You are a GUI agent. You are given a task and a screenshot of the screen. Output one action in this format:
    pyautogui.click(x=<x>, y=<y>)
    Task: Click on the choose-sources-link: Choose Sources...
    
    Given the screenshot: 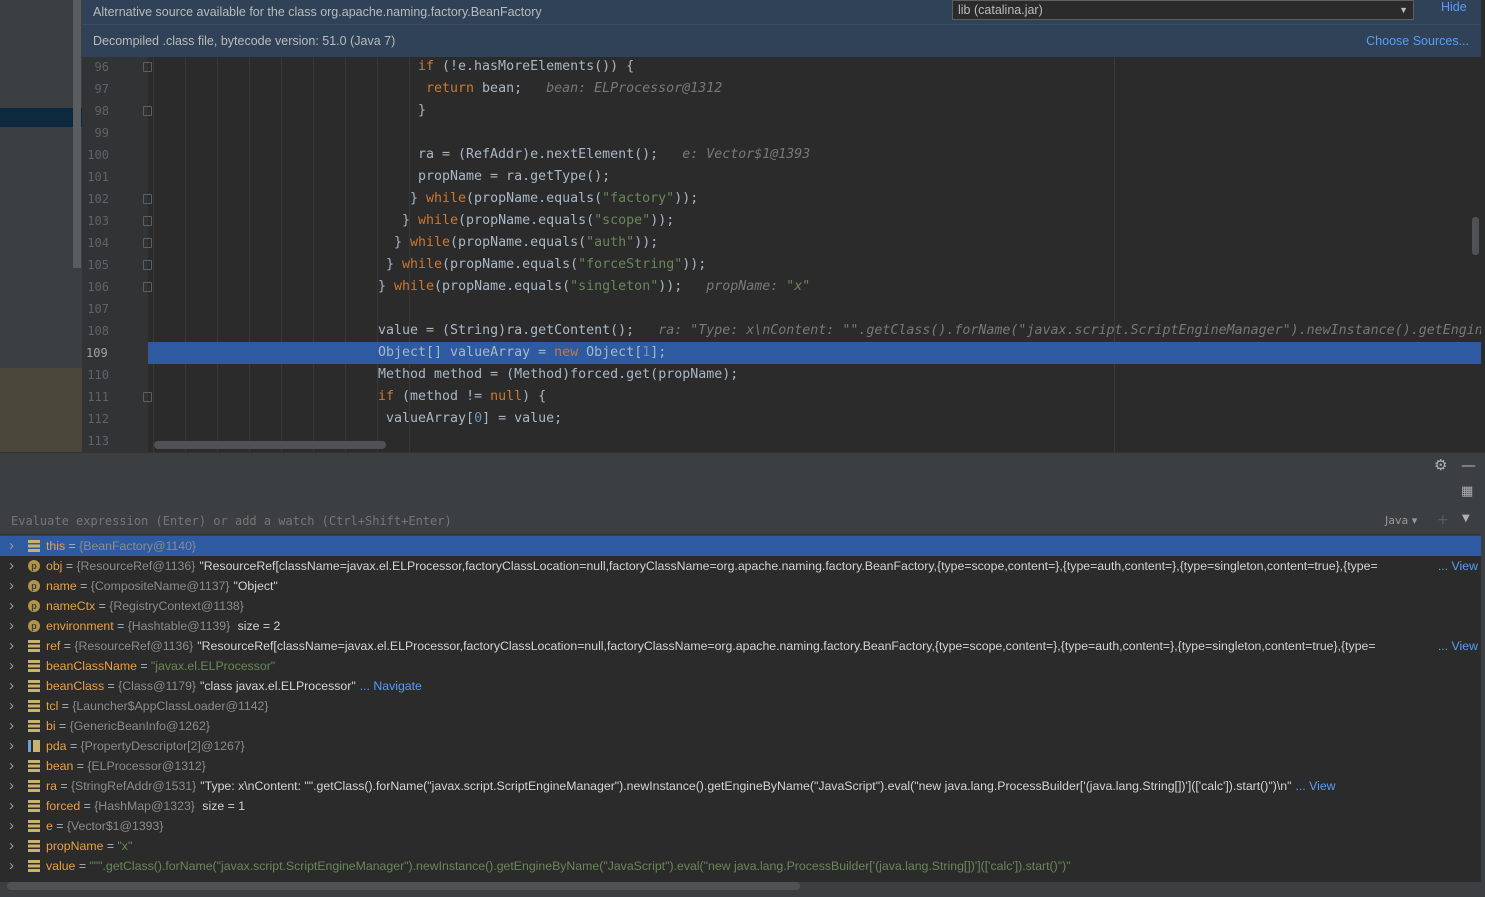 What is the action you would take?
    pyautogui.click(x=1417, y=41)
    